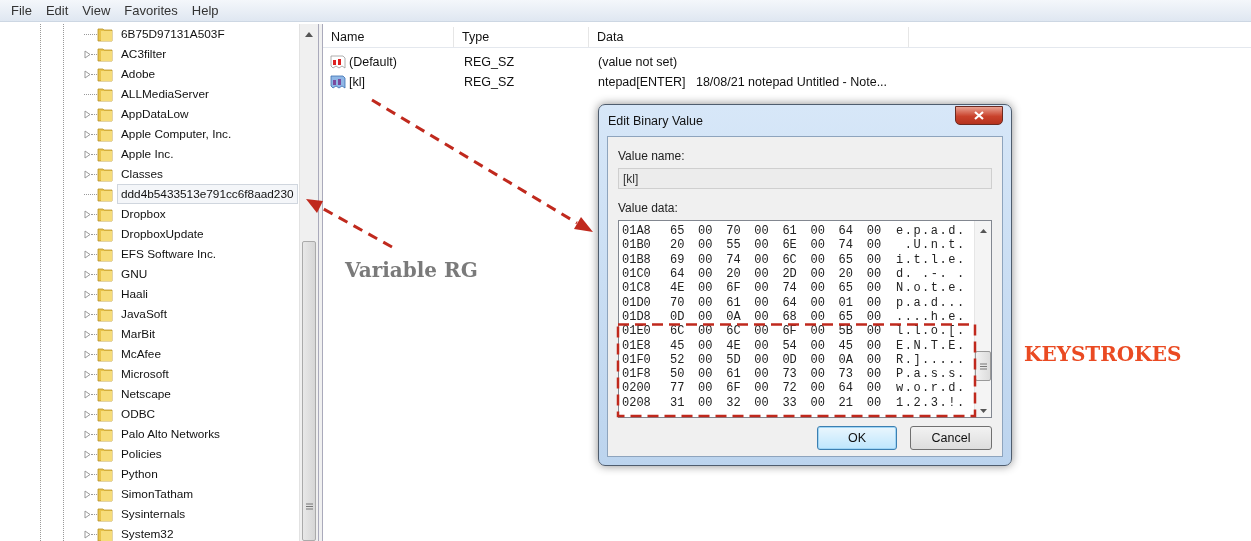 The height and width of the screenshot is (541, 1251). Describe the element at coordinates (648, 208) in the screenshot. I see `field-label: Value data:` at that location.